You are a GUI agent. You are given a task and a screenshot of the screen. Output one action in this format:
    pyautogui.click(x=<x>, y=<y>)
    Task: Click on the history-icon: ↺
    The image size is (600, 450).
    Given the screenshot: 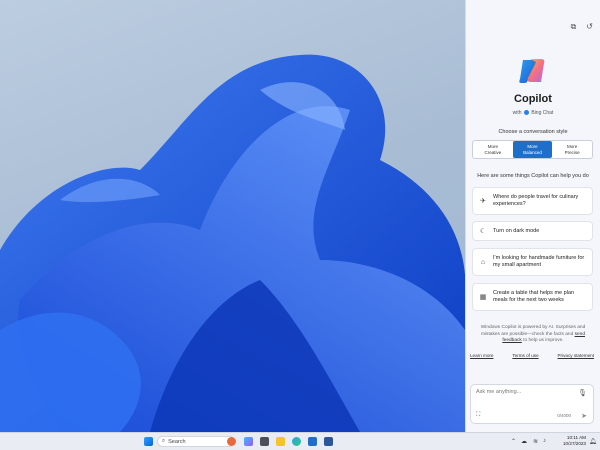 What is the action you would take?
    pyautogui.click(x=589, y=26)
    